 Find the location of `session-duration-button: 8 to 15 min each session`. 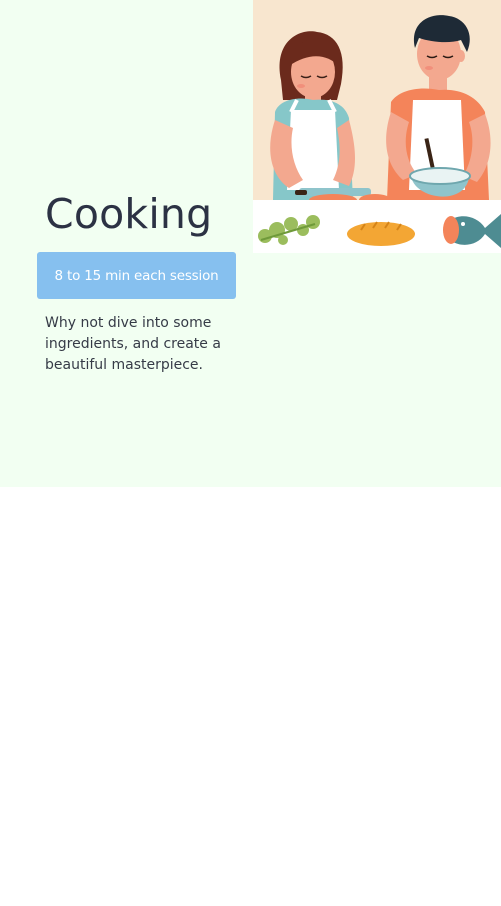

session-duration-button: 8 to 15 min each session is located at coordinates (136, 275).